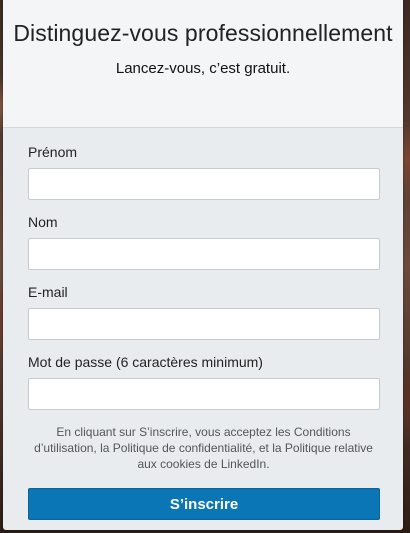  What do you see at coordinates (145, 362) in the screenshot?
I see `password-label: Mot de passe (6 caractères minimum)` at bounding box center [145, 362].